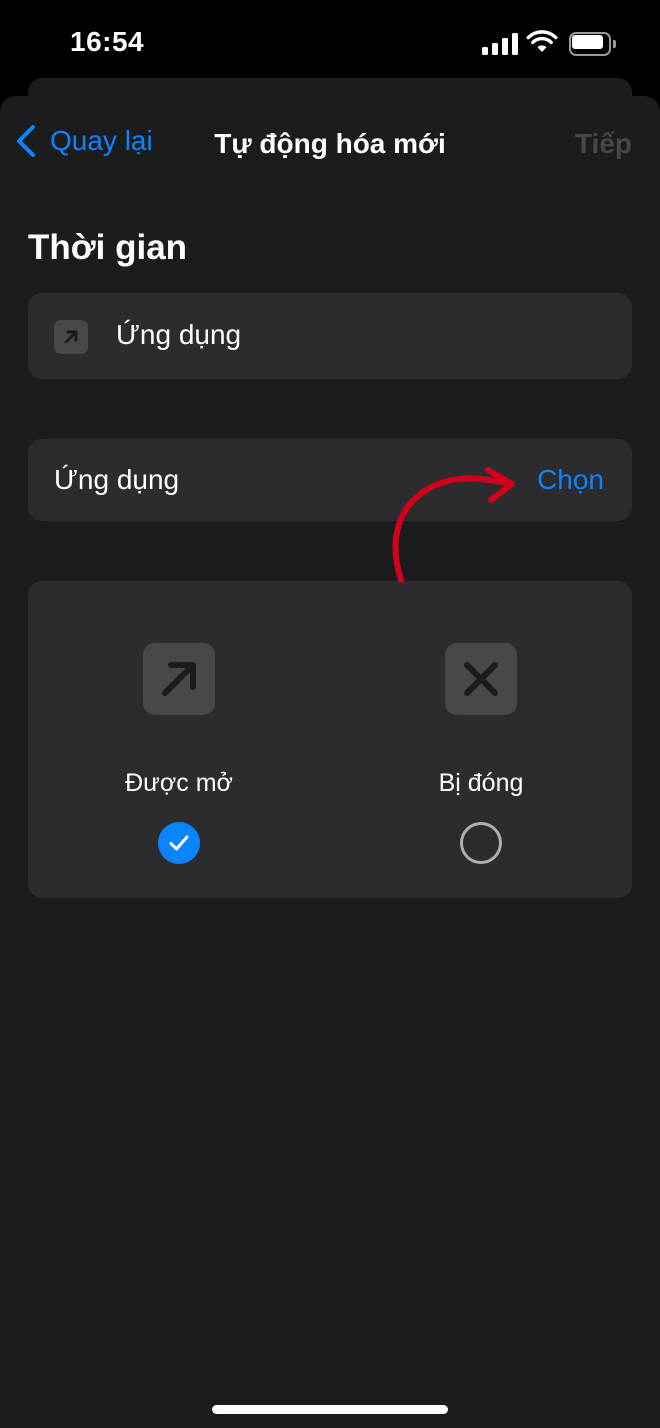 Image resolution: width=660 pixels, height=1428 pixels. What do you see at coordinates (179, 679) in the screenshot?
I see `arrow-up-right-icon` at bounding box center [179, 679].